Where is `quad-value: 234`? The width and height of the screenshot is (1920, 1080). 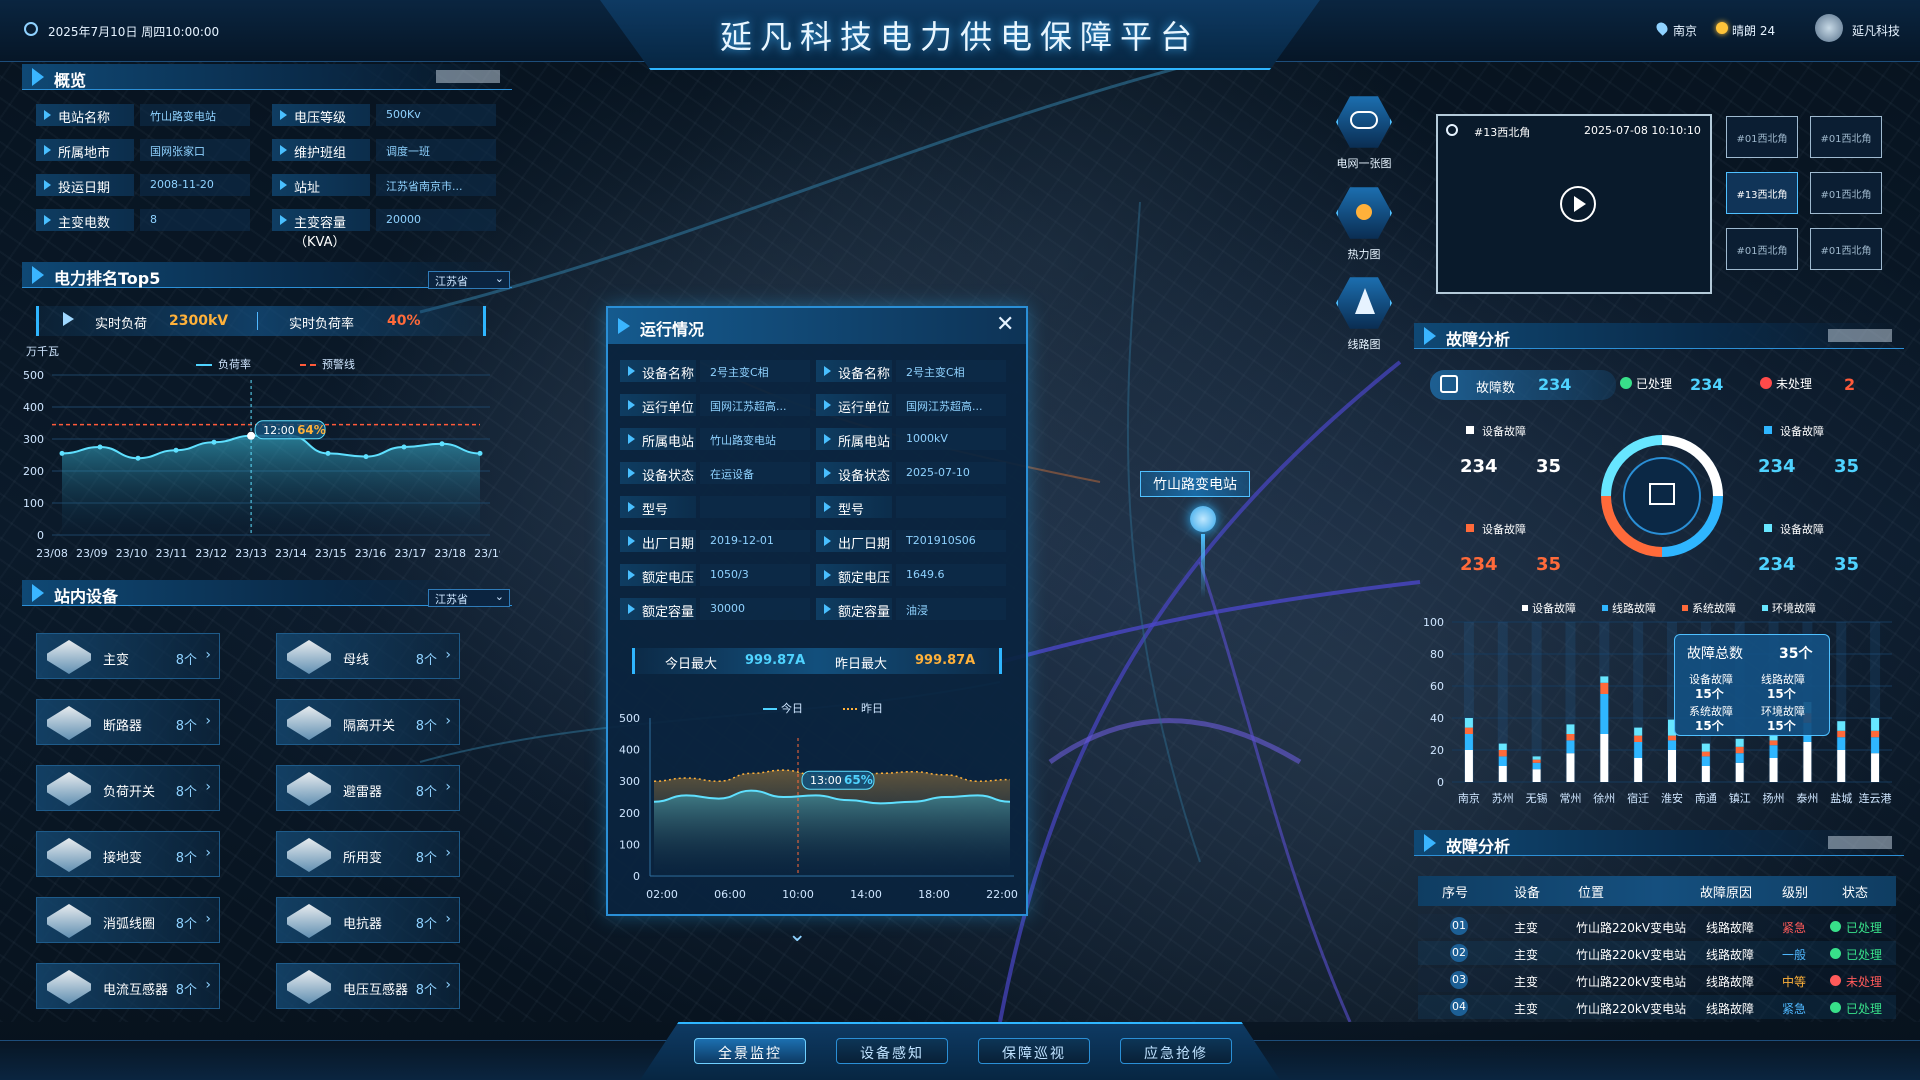 quad-value: 234 is located at coordinates (1479, 564).